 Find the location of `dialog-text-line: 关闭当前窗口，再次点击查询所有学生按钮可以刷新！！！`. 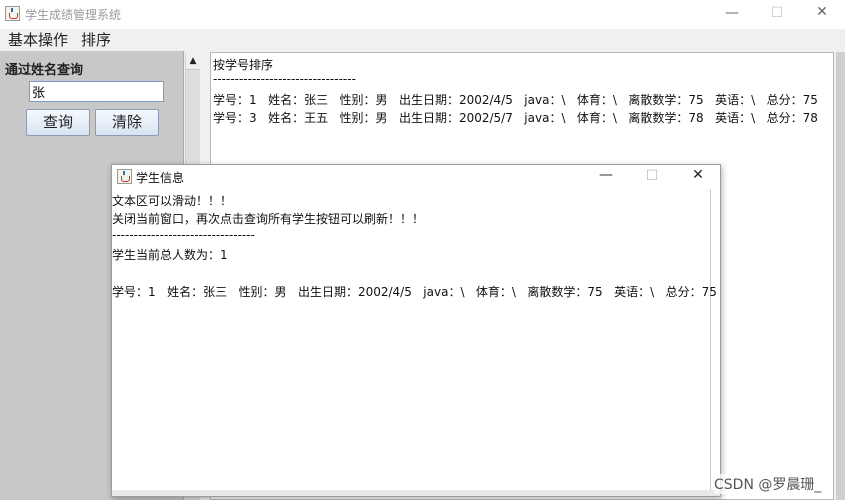

dialog-text-line: 关闭当前窗口，再次点击查询所有学生按钮可以刷新！！！ is located at coordinates (268, 219).